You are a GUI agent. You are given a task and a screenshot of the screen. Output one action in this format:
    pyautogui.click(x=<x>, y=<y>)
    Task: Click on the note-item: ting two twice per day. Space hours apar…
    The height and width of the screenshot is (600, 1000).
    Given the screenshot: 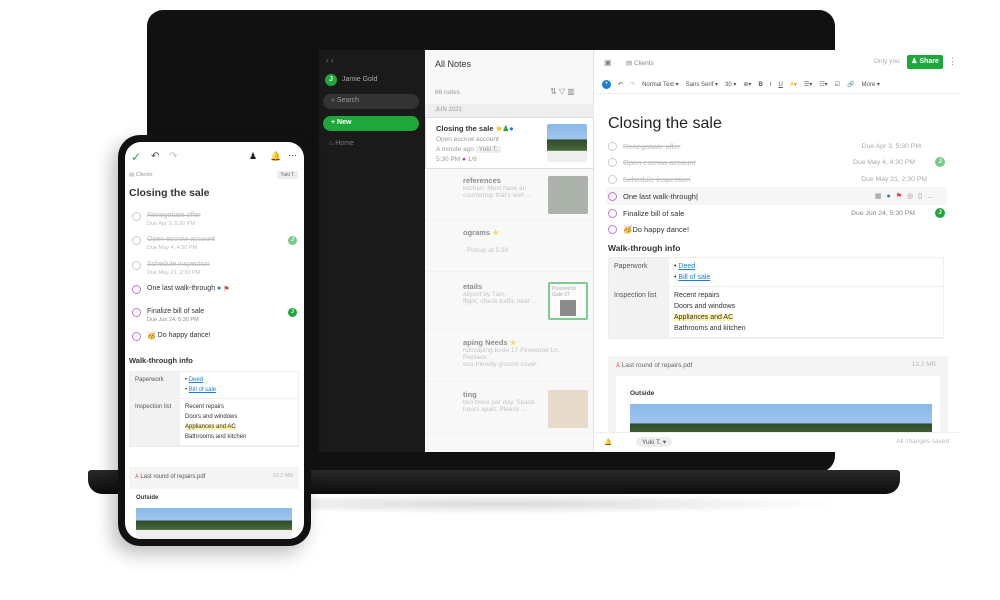 What is the action you would take?
    pyautogui.click(x=509, y=409)
    